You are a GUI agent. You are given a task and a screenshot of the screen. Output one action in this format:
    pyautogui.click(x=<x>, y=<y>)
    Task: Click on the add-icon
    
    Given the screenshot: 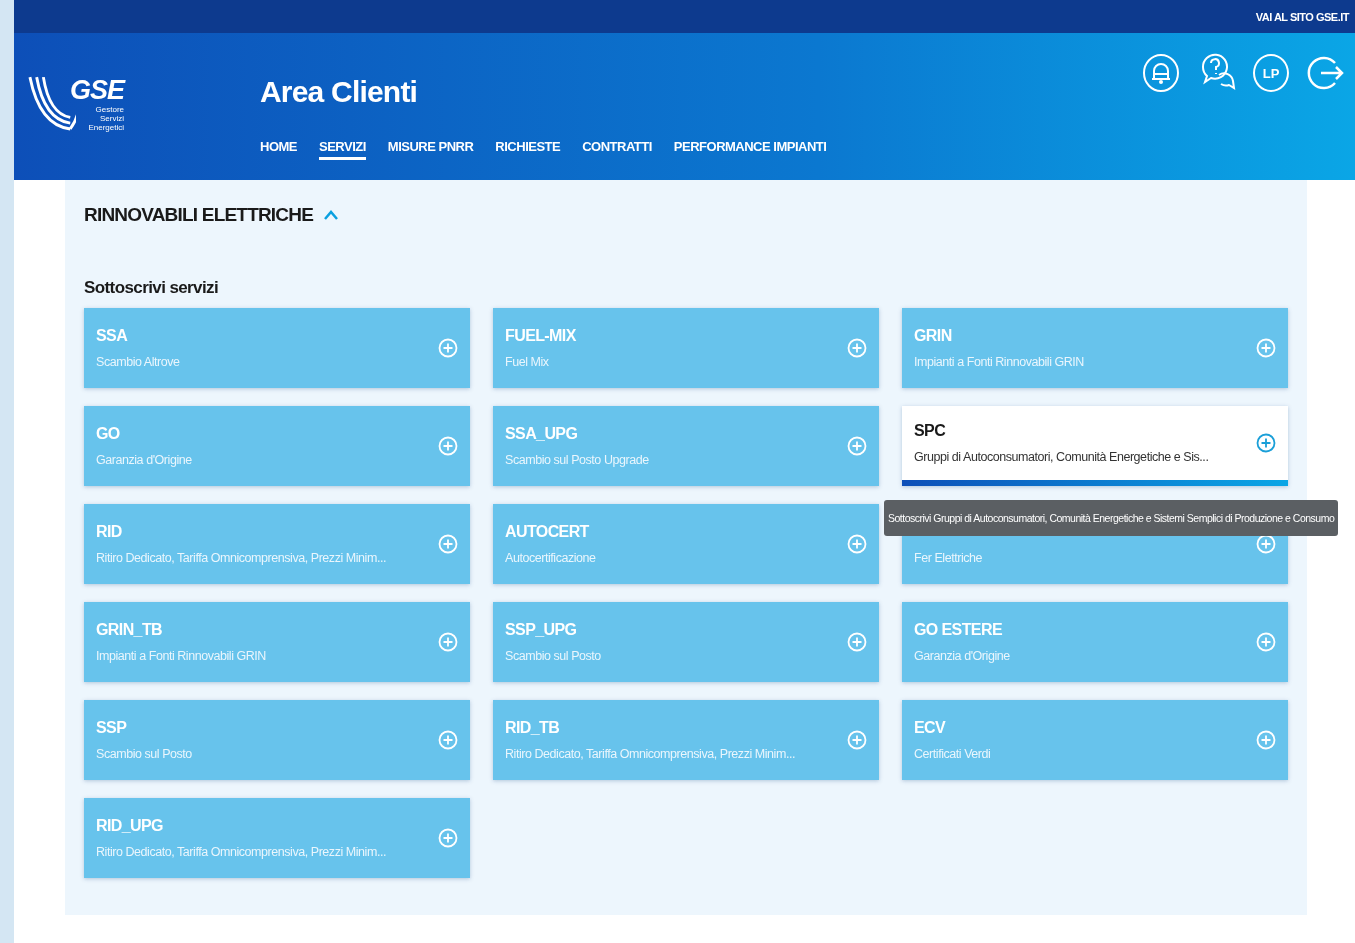 What is the action you would take?
    pyautogui.click(x=1266, y=443)
    